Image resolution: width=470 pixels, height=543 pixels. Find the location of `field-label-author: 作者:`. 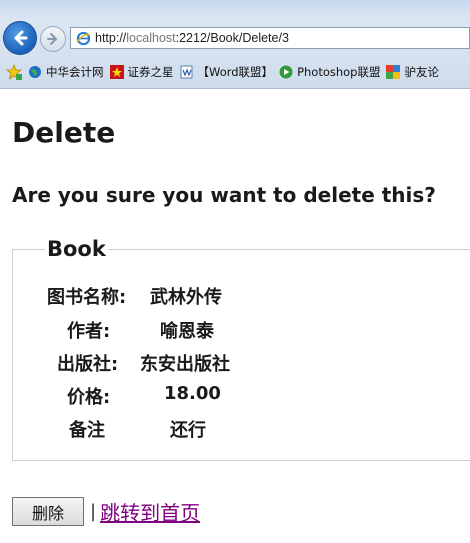

field-label-author: 作者: is located at coordinates (89, 331).